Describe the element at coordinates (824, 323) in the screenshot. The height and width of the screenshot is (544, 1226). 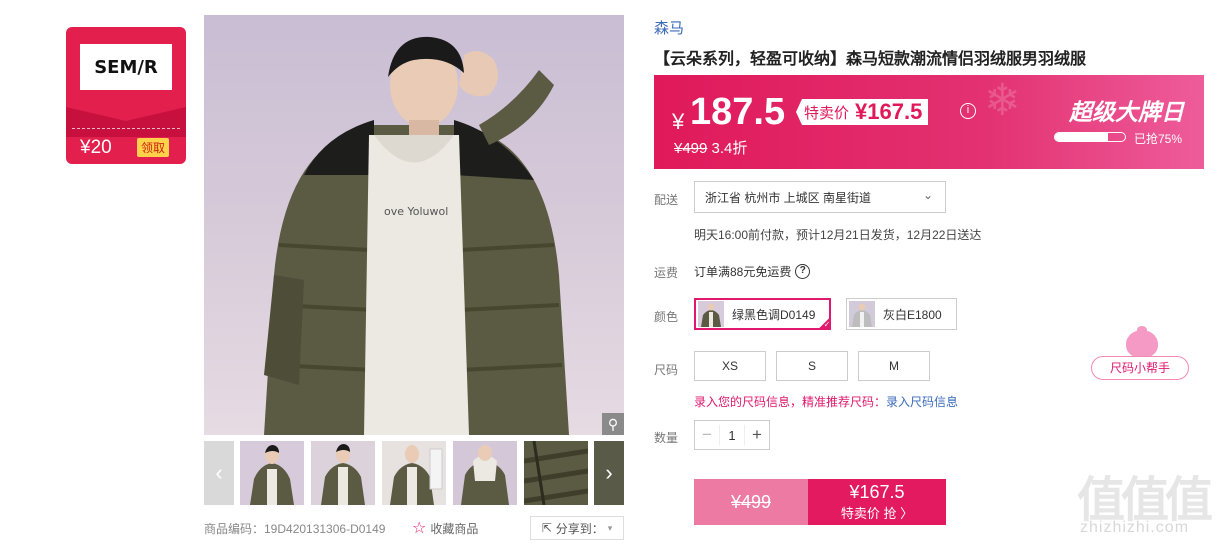
I see `selected-check-icon: ✓` at that location.